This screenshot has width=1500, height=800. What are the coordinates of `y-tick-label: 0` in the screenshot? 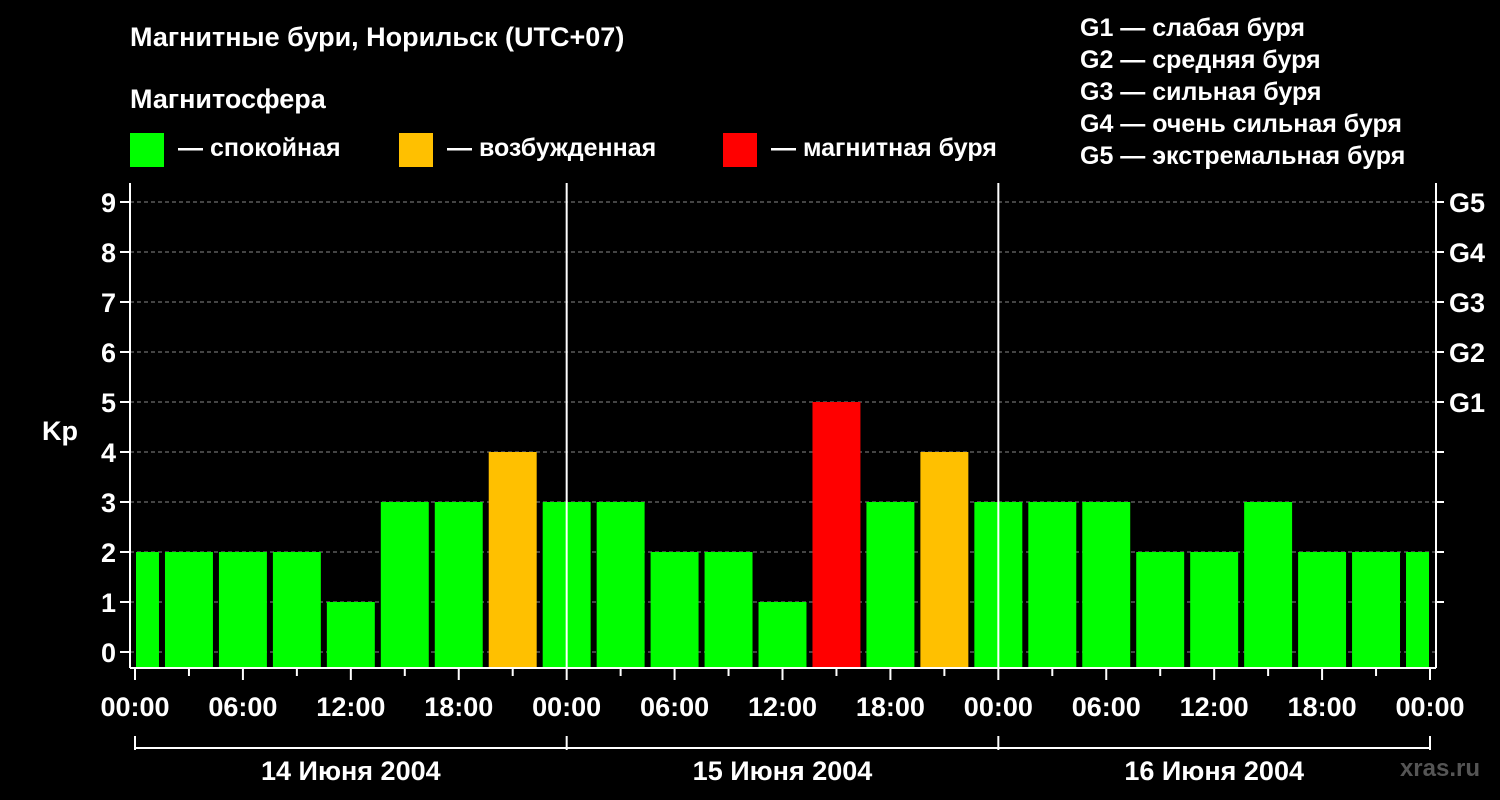 It's located at (108, 653).